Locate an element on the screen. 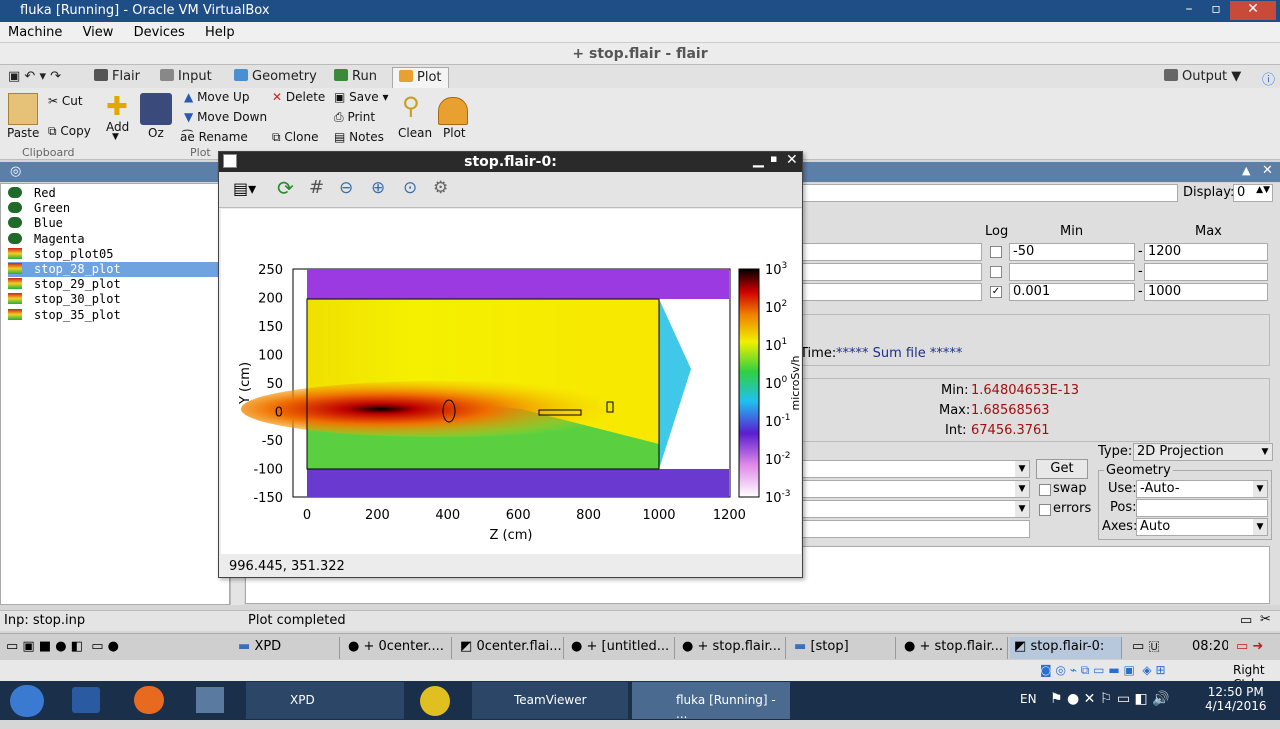 Image resolution: width=1280 pixels, height=729 pixels. z-max-field: 1000 is located at coordinates (1206, 292).